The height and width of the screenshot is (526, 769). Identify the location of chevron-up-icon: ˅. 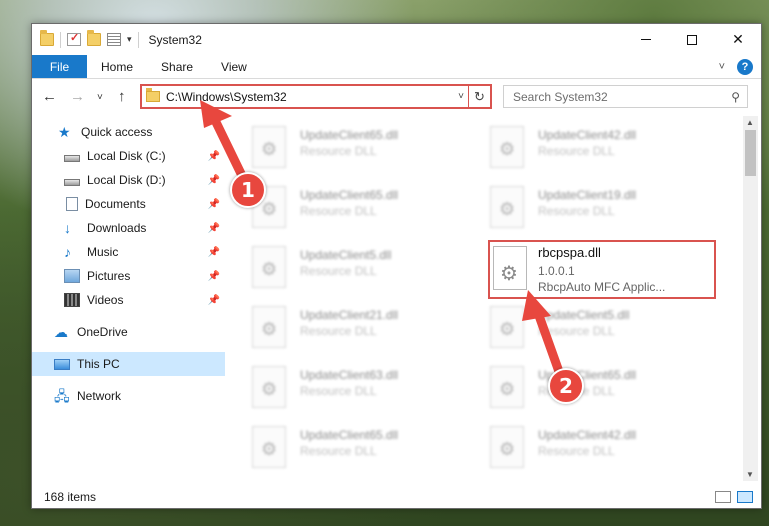
(722, 67).